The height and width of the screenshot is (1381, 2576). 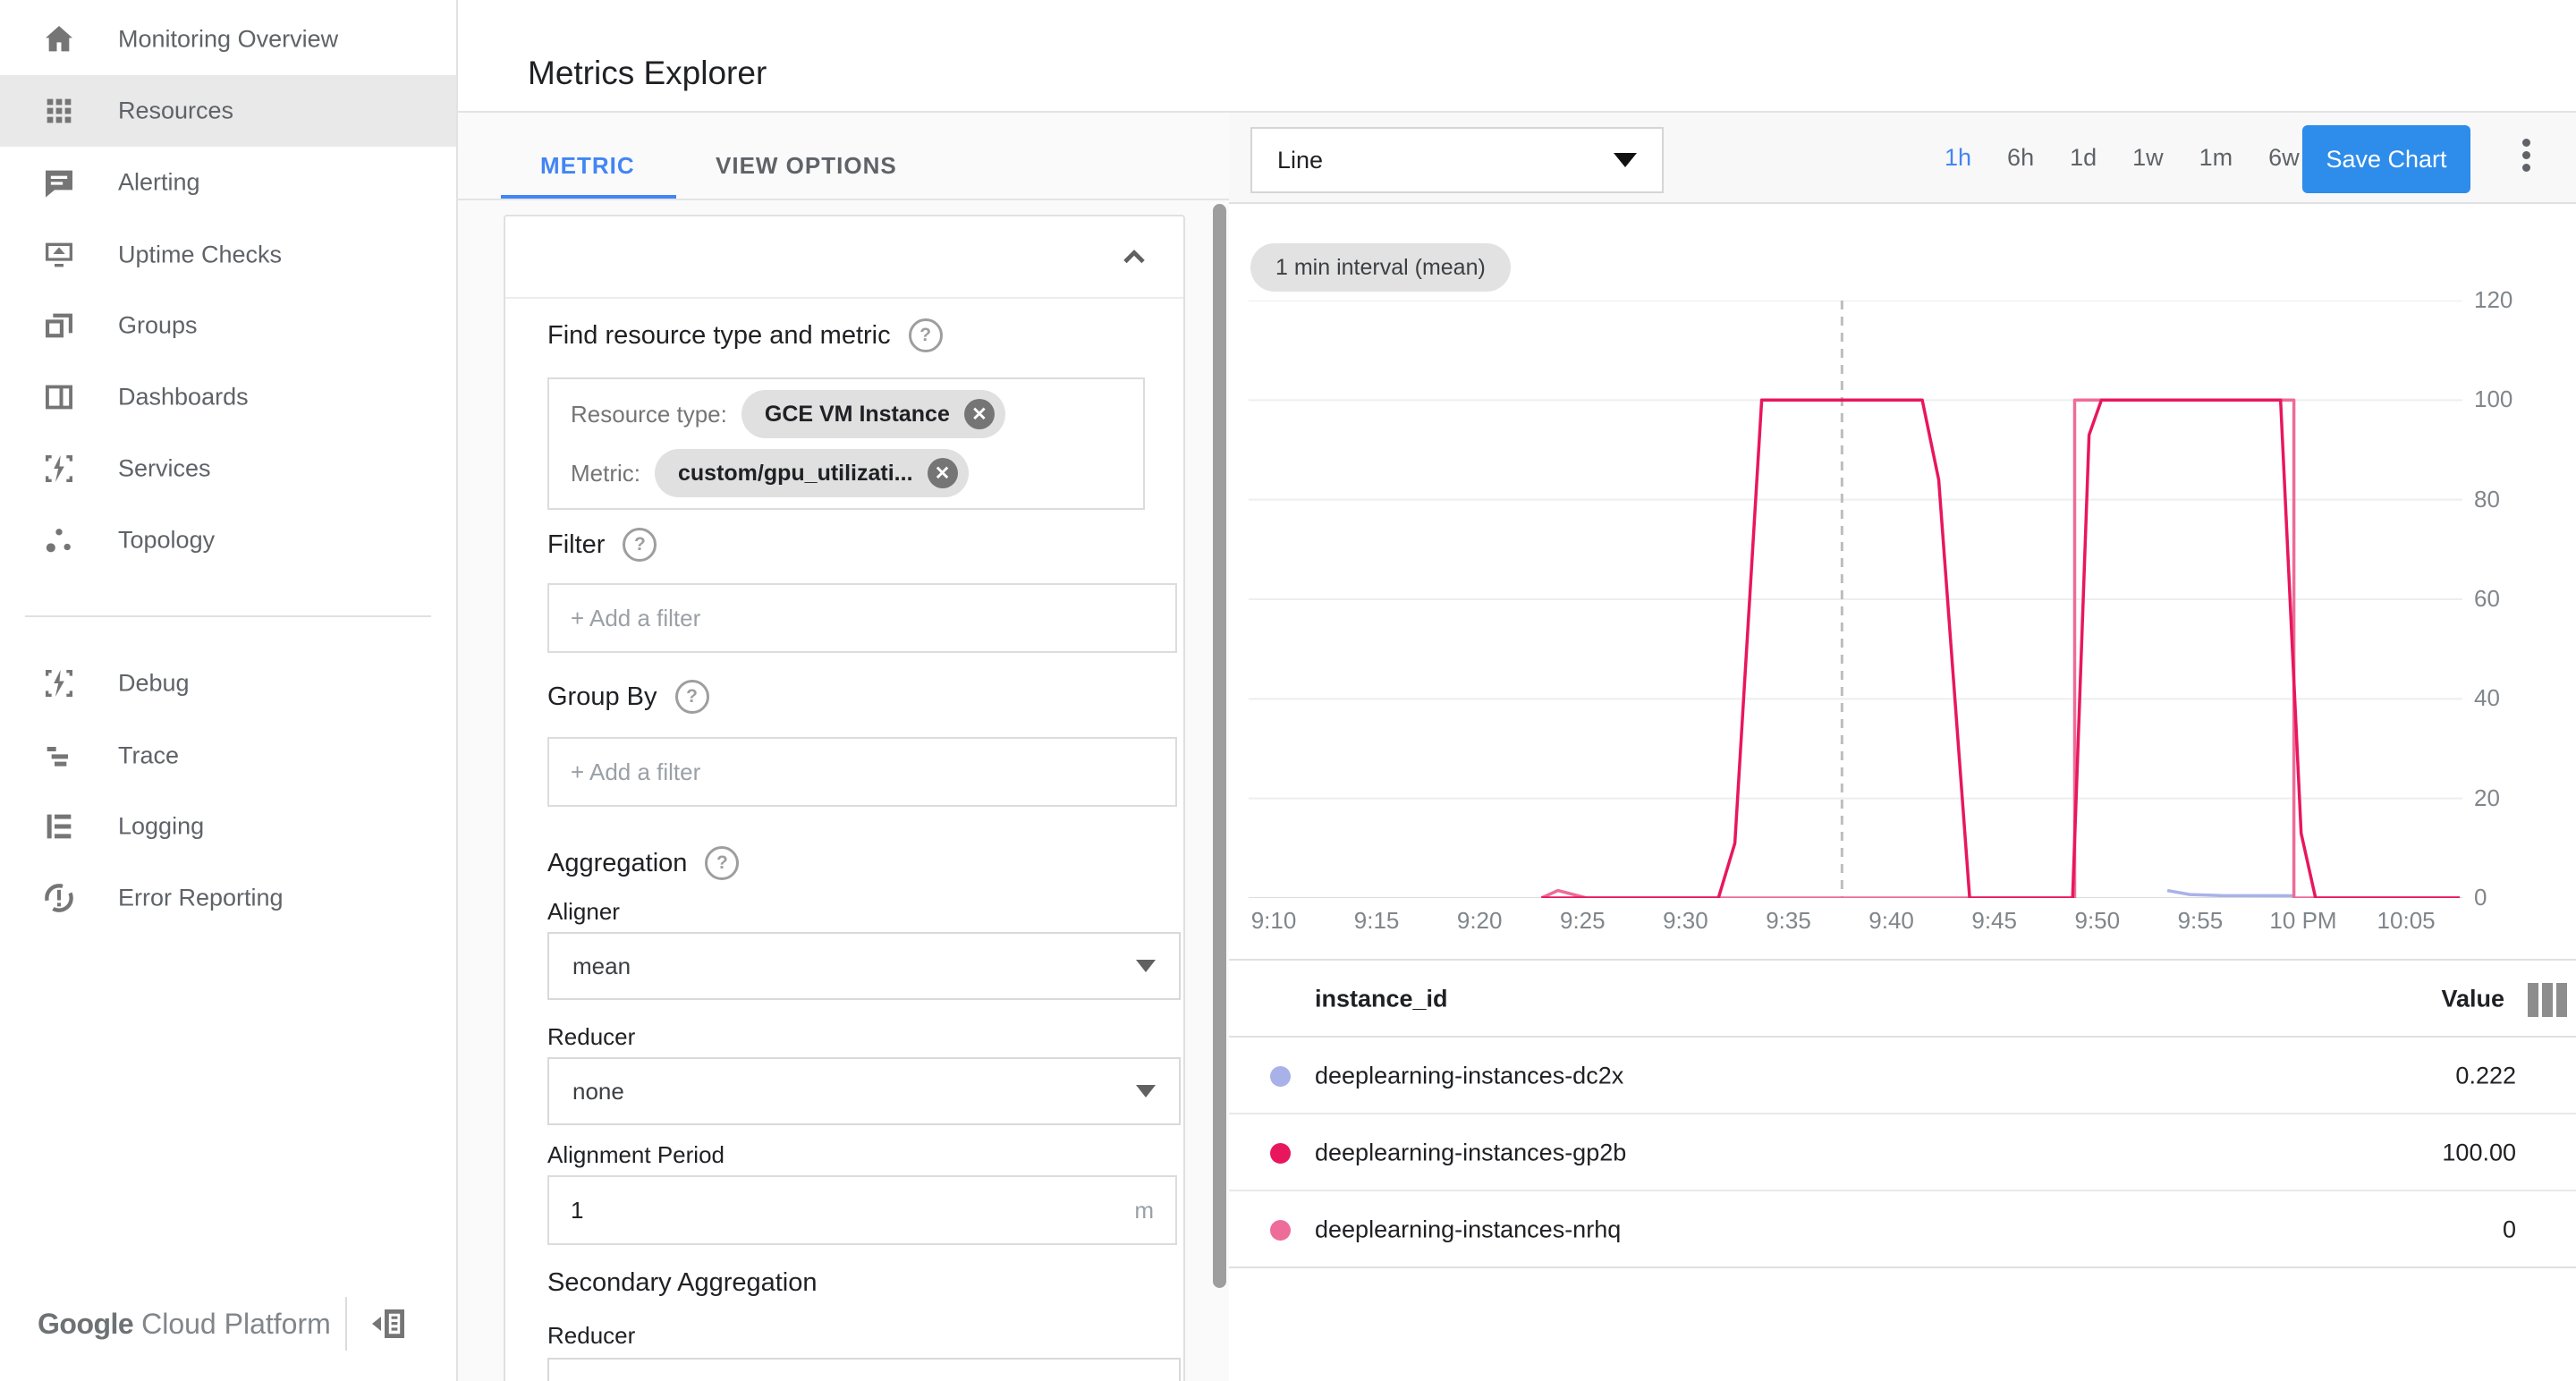 I want to click on secondary-aggregation-title: Secondary Aggregation, so click(x=682, y=1282).